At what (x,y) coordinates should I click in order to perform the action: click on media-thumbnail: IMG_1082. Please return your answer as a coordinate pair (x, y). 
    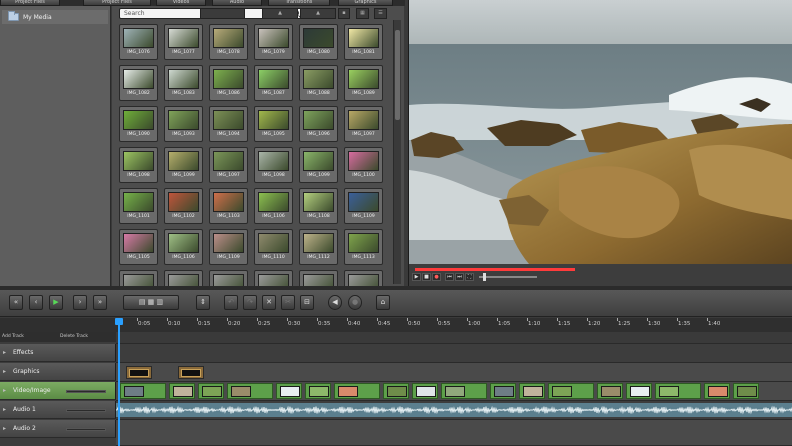
    Looking at the image, I should click on (138, 83).